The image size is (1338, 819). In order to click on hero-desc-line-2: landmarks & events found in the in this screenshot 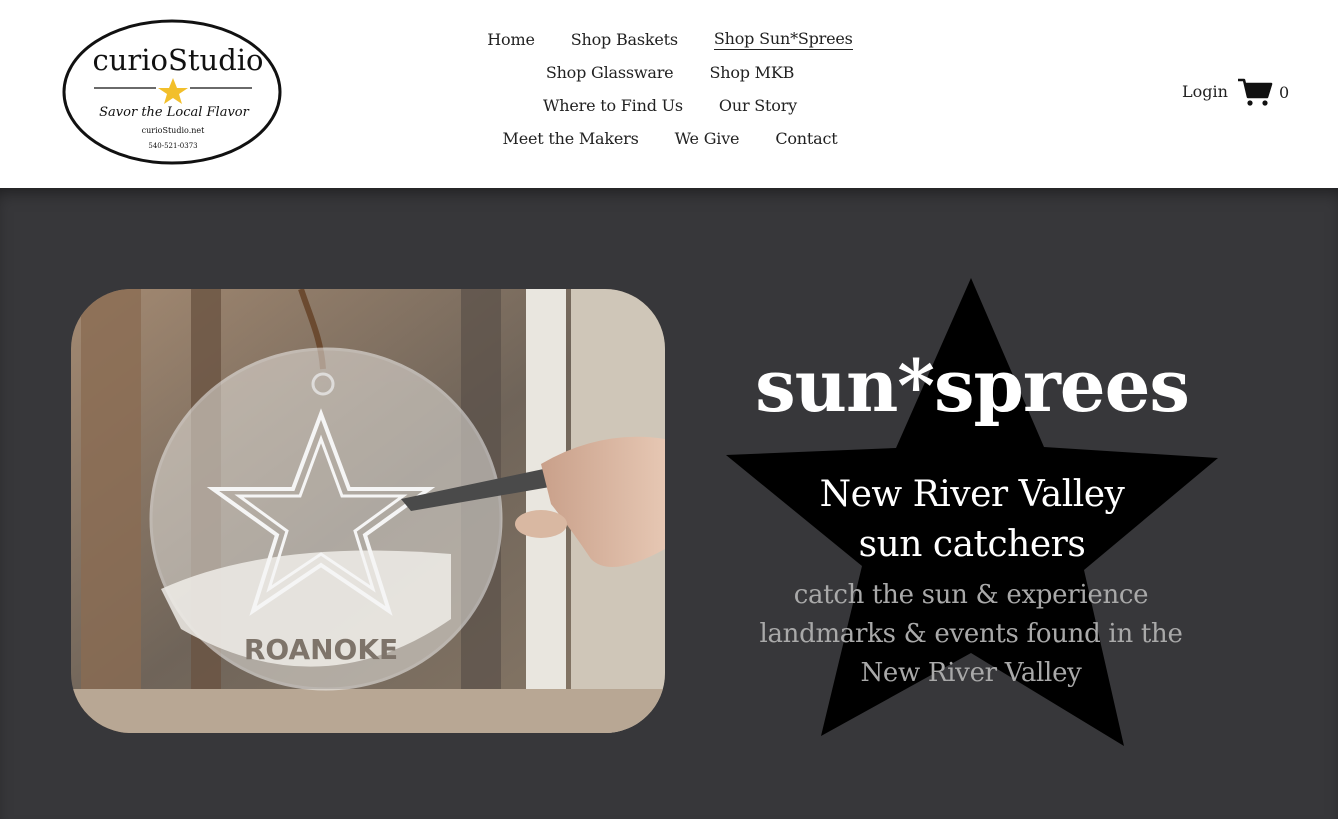, I will do `click(971, 634)`.